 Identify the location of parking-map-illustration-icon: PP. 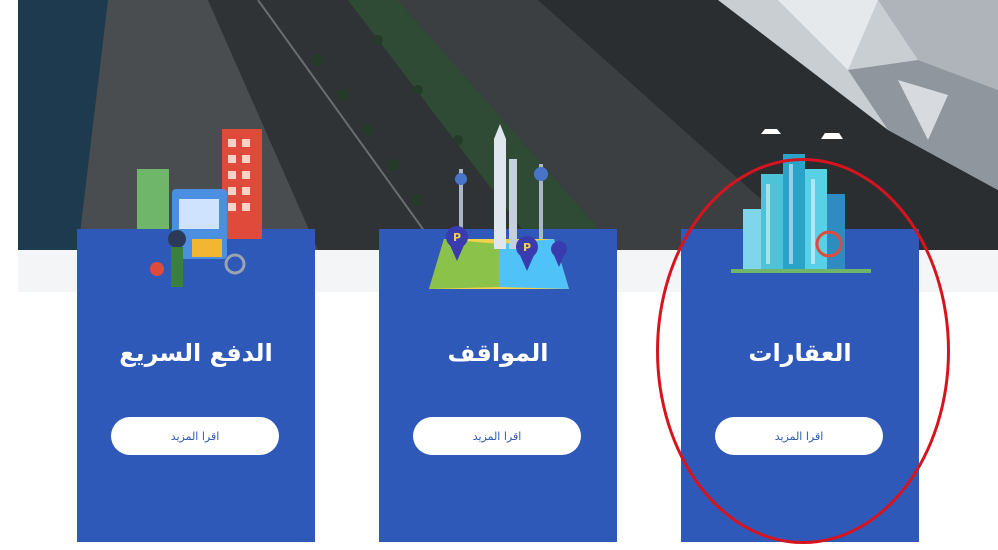
(499, 206).